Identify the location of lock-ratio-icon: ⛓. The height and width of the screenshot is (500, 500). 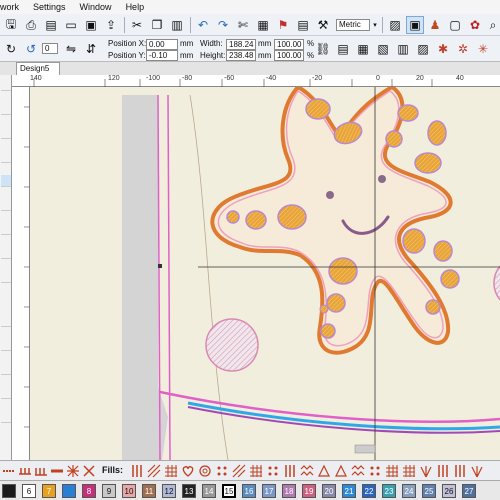
(323, 49).